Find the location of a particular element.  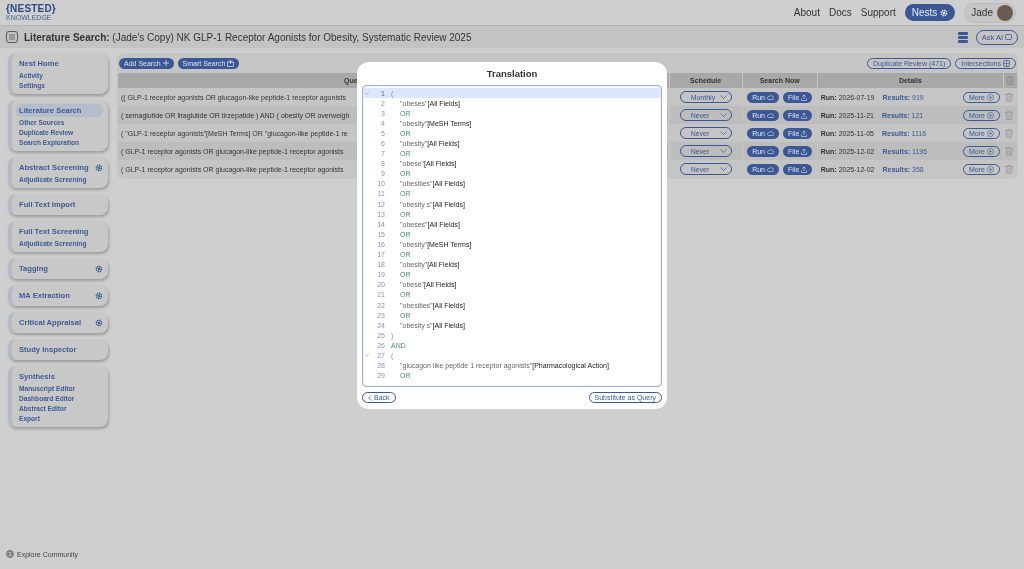

stack-icon is located at coordinates (962, 37).